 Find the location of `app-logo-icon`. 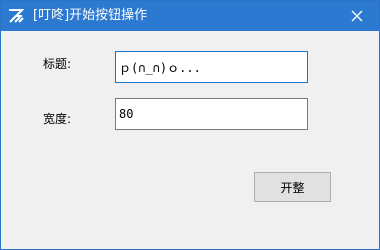

app-logo-icon is located at coordinates (16, 16).